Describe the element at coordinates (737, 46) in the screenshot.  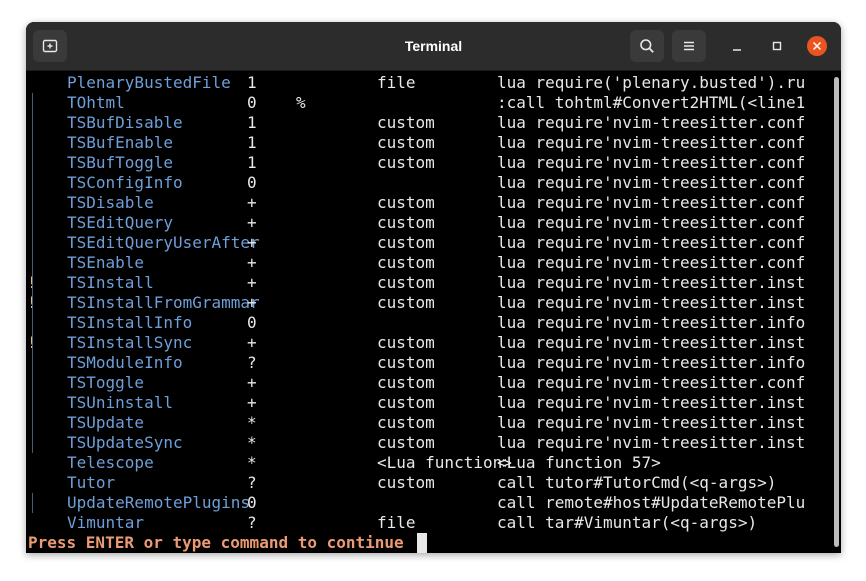
I see `minimize-button` at that location.